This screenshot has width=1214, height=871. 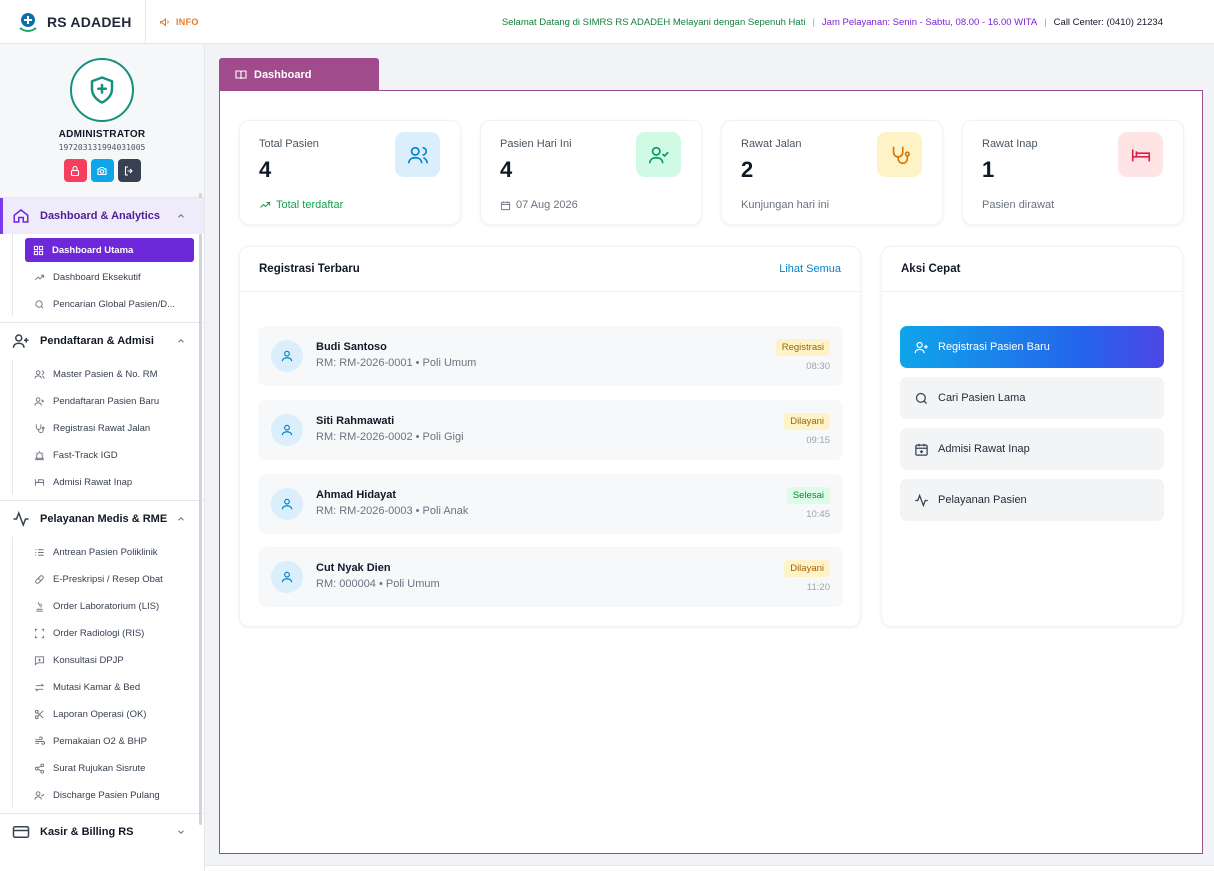 I want to click on registration-time: 11:20, so click(x=818, y=587).